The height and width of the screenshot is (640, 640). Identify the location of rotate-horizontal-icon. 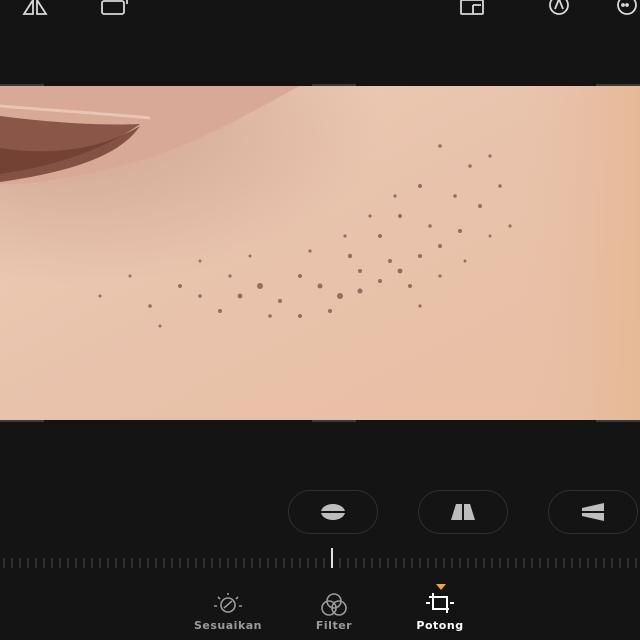
(333, 512).